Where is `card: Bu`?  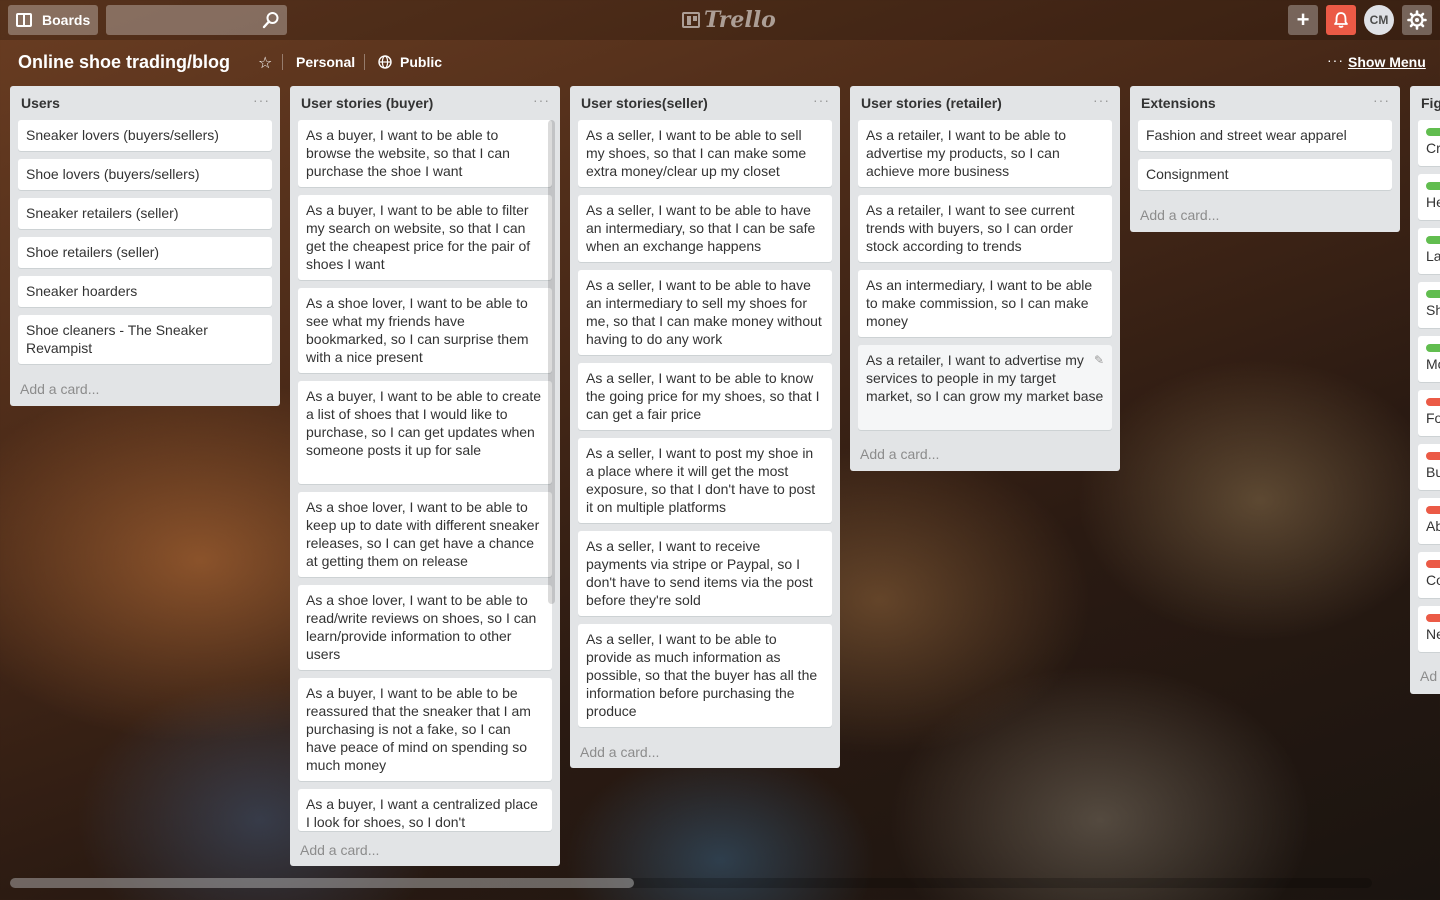 card: Bu is located at coordinates (1429, 467).